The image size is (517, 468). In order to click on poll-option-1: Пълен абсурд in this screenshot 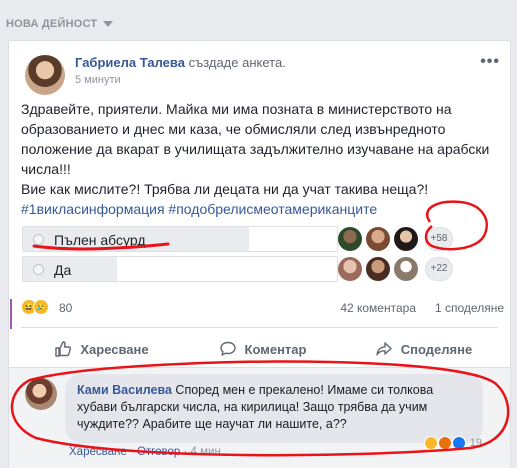, I will do `click(180, 239)`.